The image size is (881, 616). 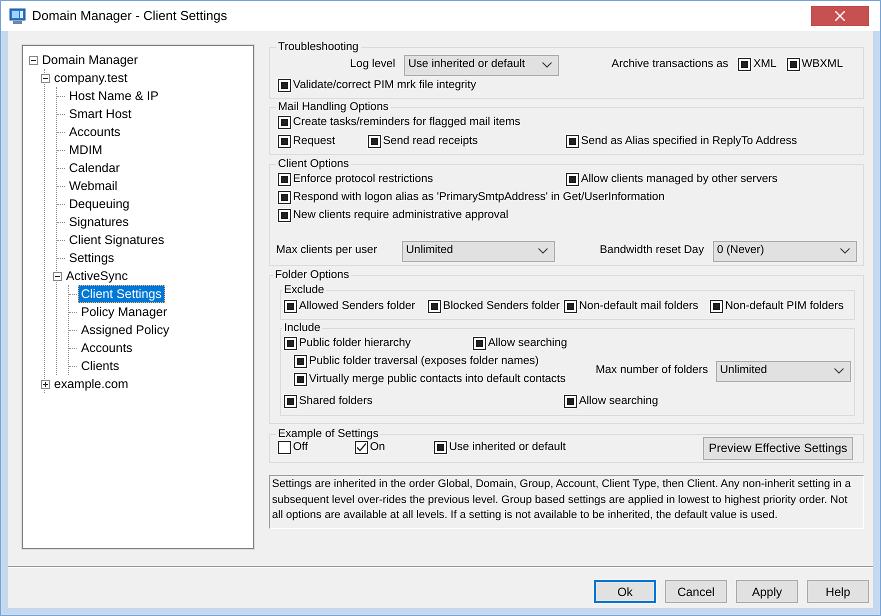 What do you see at coordinates (333, 107) in the screenshot?
I see `group-title: Mail Handling Options` at bounding box center [333, 107].